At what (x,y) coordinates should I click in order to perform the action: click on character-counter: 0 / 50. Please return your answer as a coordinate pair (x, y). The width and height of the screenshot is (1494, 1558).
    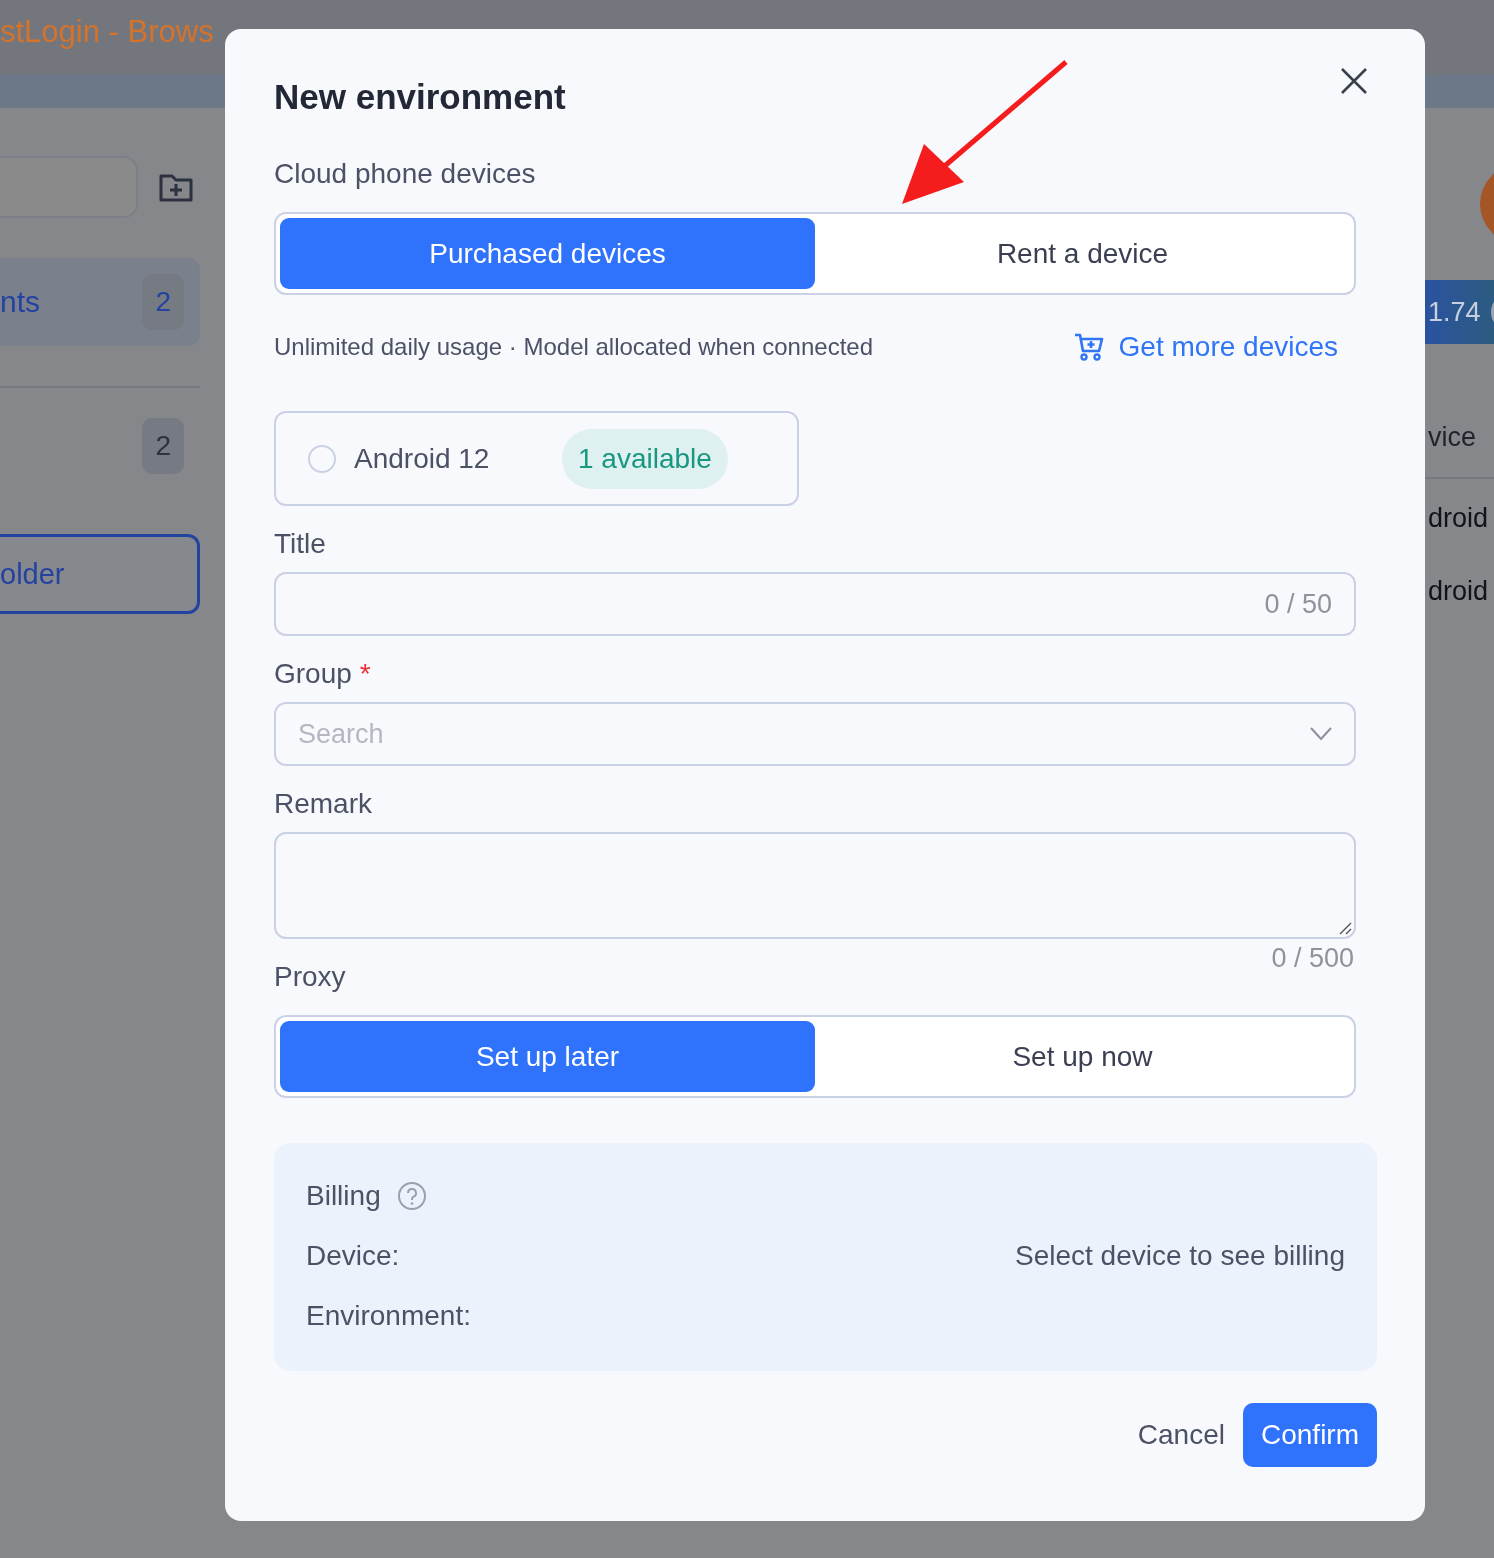
    Looking at the image, I should click on (1298, 604).